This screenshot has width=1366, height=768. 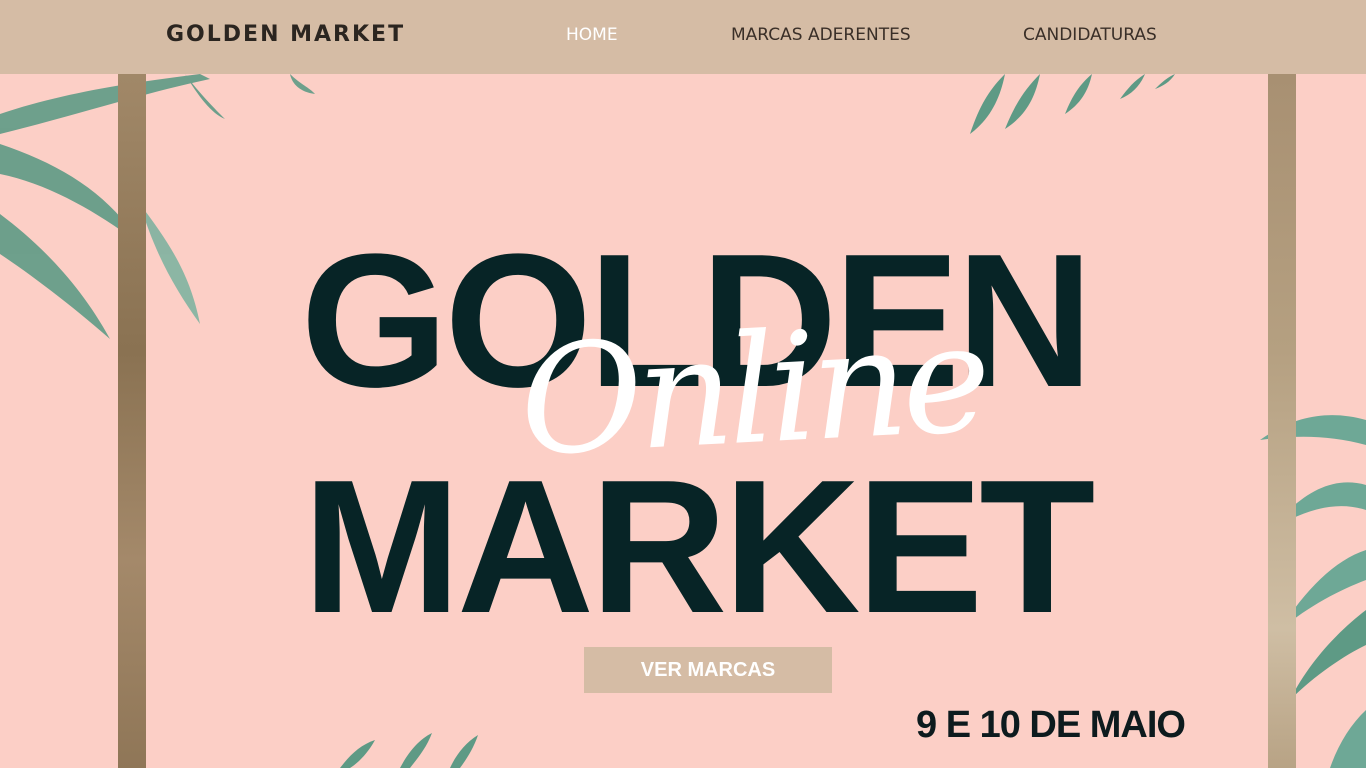 I want to click on leaf-bottom-icon, so click(x=409, y=750).